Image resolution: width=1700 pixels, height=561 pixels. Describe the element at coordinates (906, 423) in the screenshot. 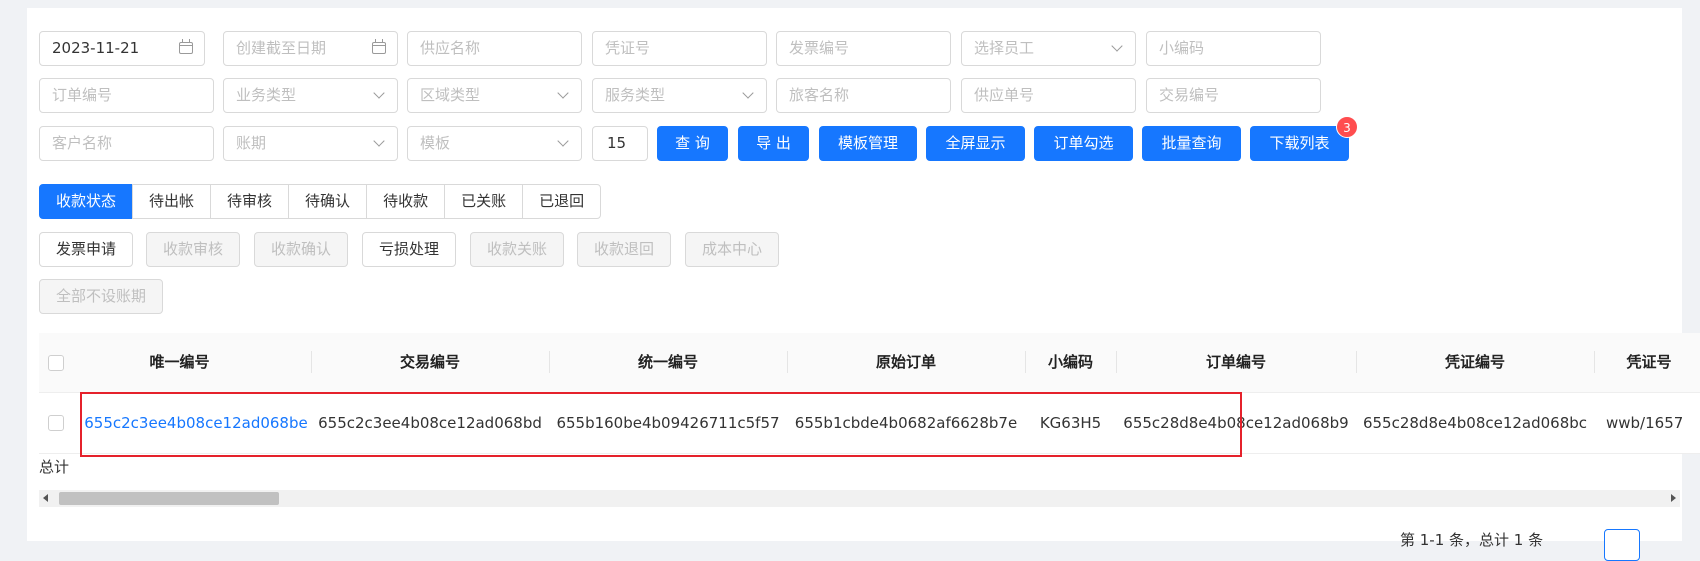

I see `cell-original-order: 655b1cbde4b0682af6628b7e` at that location.